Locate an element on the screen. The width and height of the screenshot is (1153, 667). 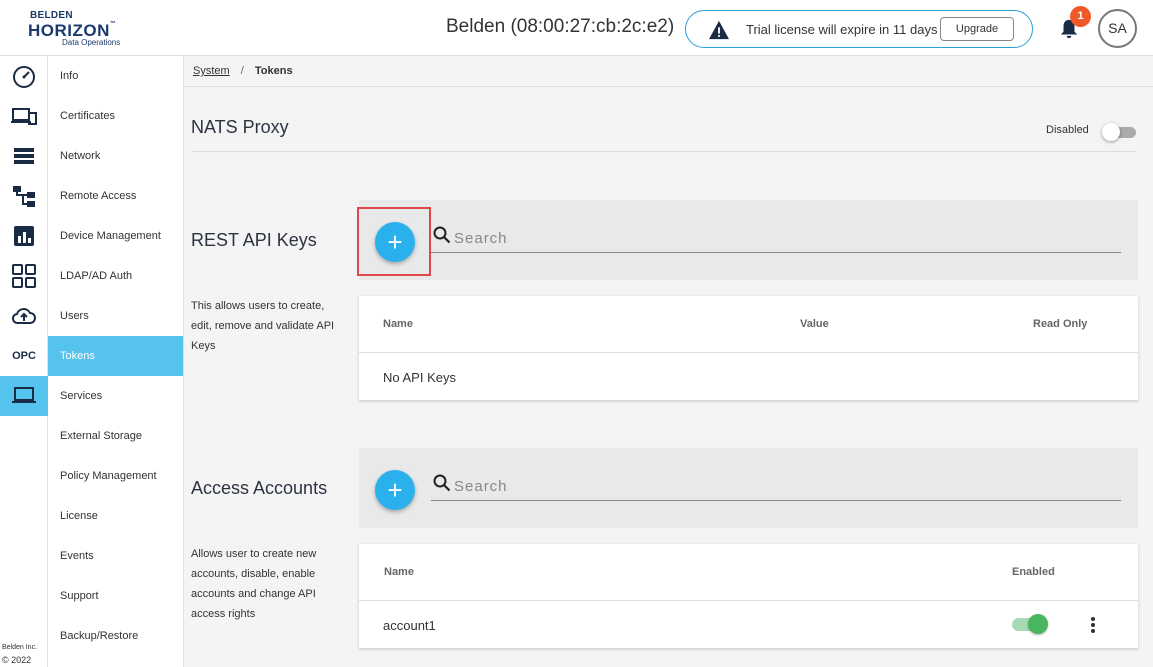
rail-opc: OPC is located at coordinates (24, 356).